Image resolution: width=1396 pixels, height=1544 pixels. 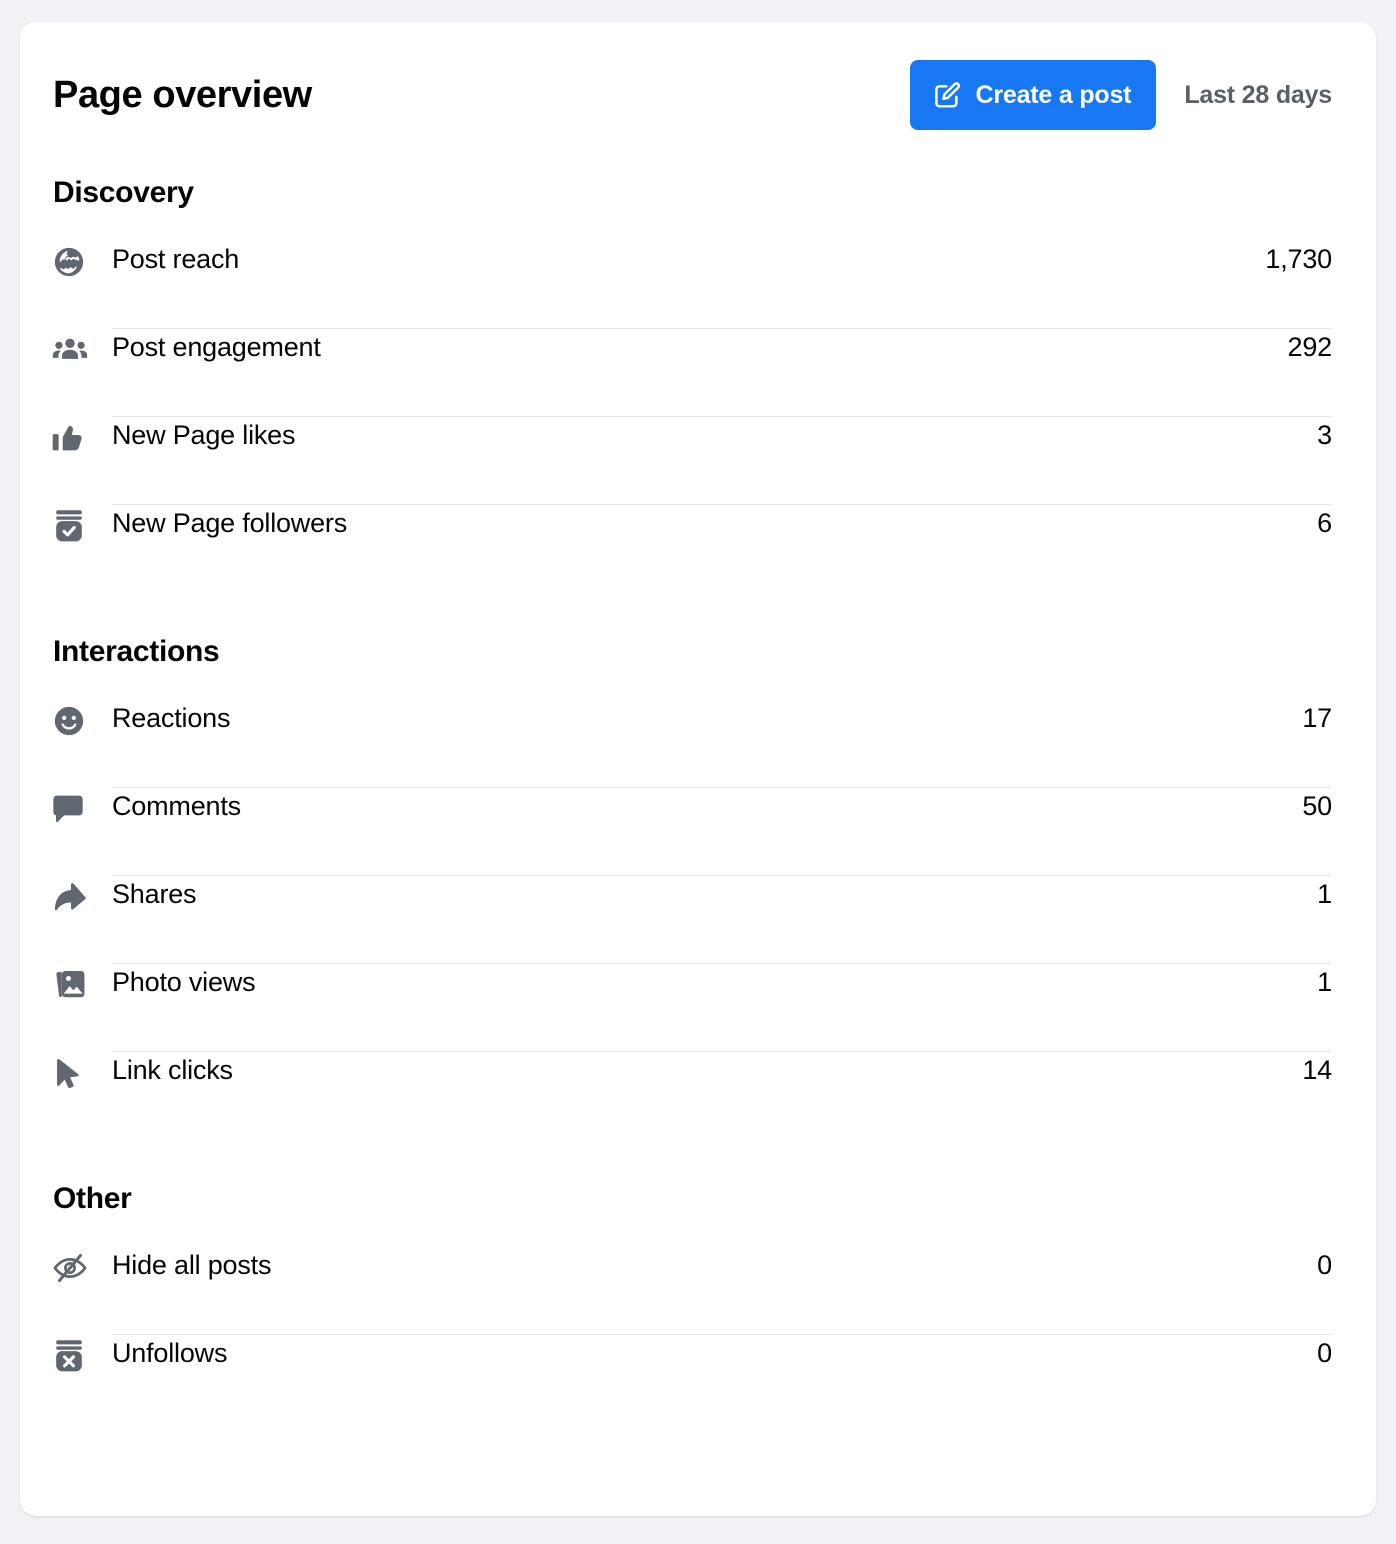 I want to click on metric-row-new-page-likes: New Page likes 3, so click(x=692, y=461).